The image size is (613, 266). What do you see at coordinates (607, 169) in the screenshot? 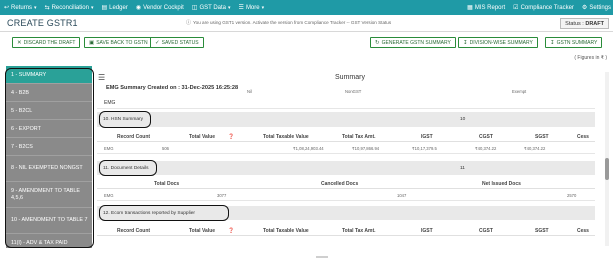
I see `scrollbar-thumb` at bounding box center [607, 169].